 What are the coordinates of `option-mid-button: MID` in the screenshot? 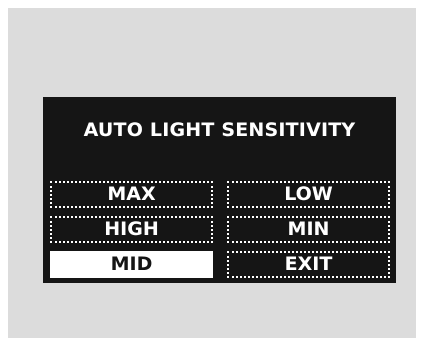 It's located at (131, 264).